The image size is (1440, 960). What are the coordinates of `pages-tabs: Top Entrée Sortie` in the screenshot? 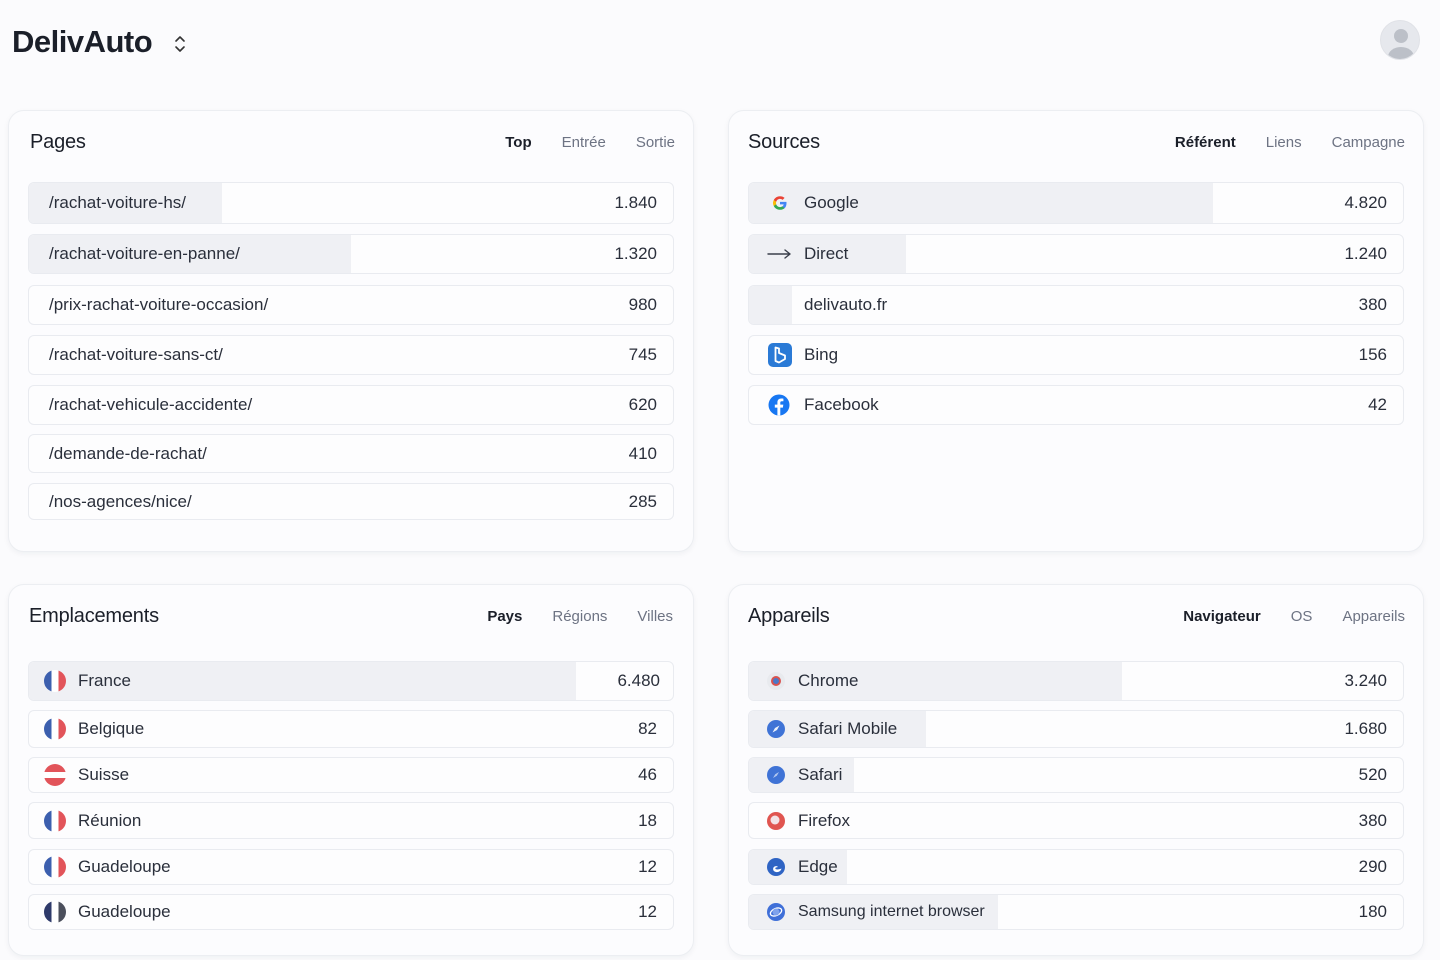 It's located at (575, 143).